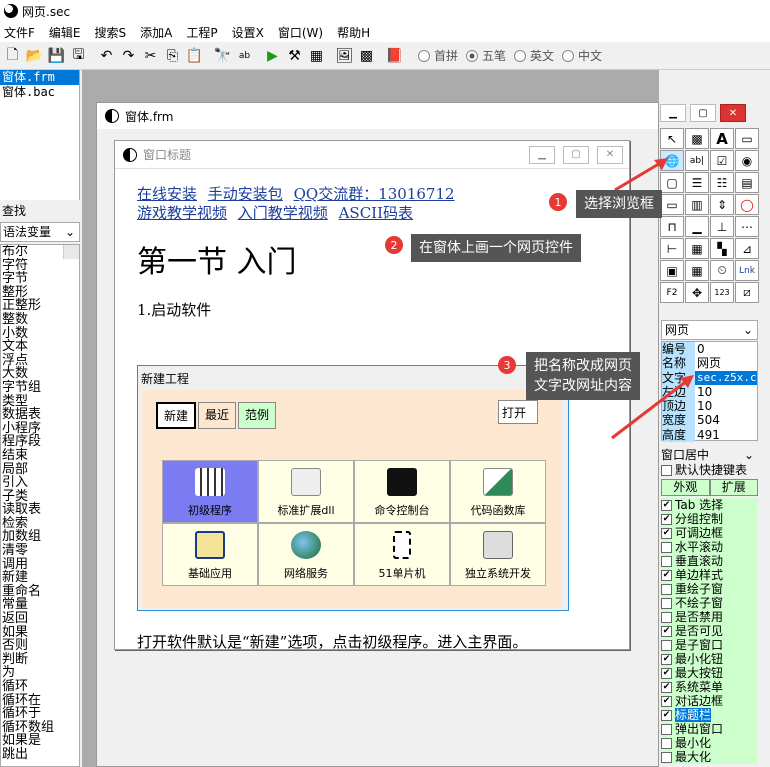  What do you see at coordinates (726, 420) in the screenshot?
I see `property-value: 504` at bounding box center [726, 420].